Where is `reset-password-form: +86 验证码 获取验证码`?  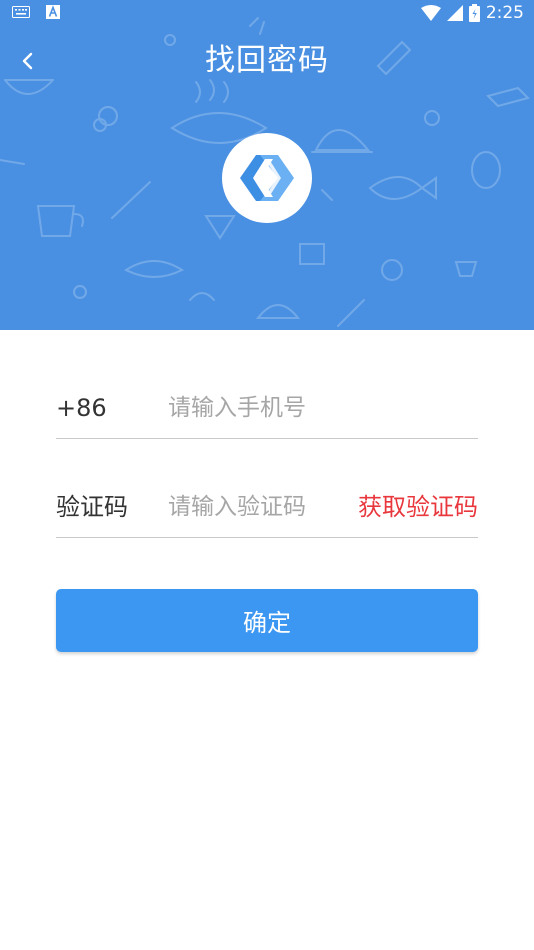 reset-password-form: +86 验证码 获取验证码 is located at coordinates (267, 459).